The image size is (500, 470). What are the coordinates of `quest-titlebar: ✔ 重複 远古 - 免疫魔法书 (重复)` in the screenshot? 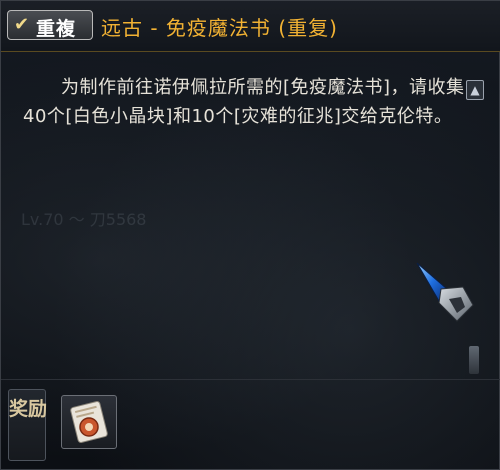 It's located at (250, 26).